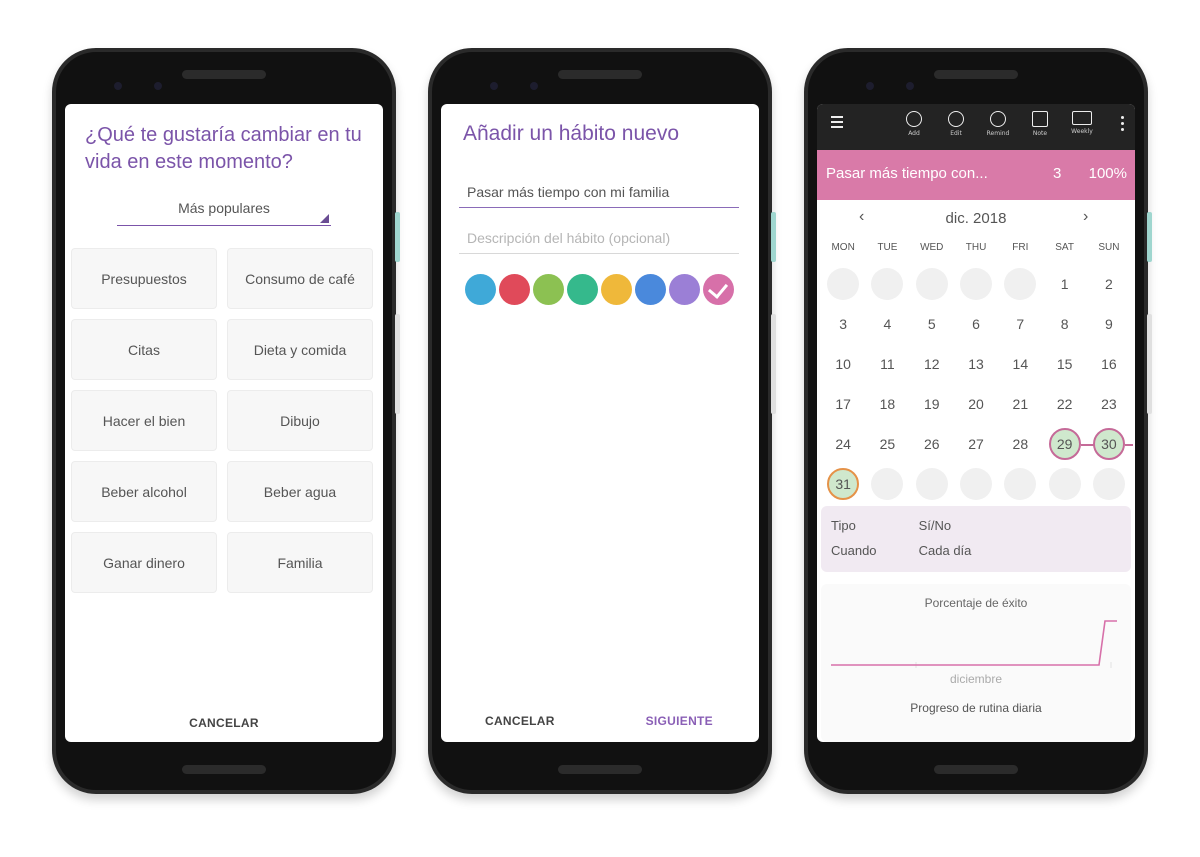 This screenshot has width=1200, height=857. Describe the element at coordinates (1040, 123) in the screenshot. I see `note-button: Note` at that location.